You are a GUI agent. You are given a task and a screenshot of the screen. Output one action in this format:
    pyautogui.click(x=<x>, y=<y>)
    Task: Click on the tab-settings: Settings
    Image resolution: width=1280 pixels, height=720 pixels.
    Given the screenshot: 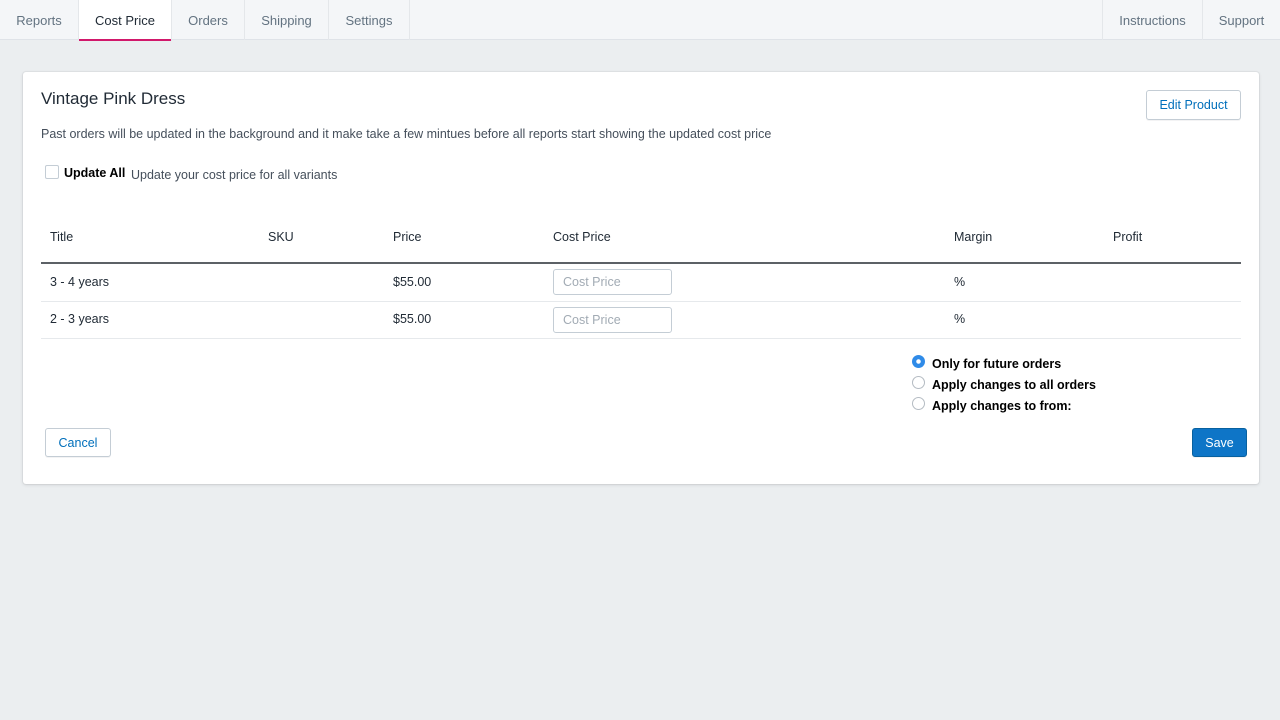 What is the action you would take?
    pyautogui.click(x=369, y=20)
    